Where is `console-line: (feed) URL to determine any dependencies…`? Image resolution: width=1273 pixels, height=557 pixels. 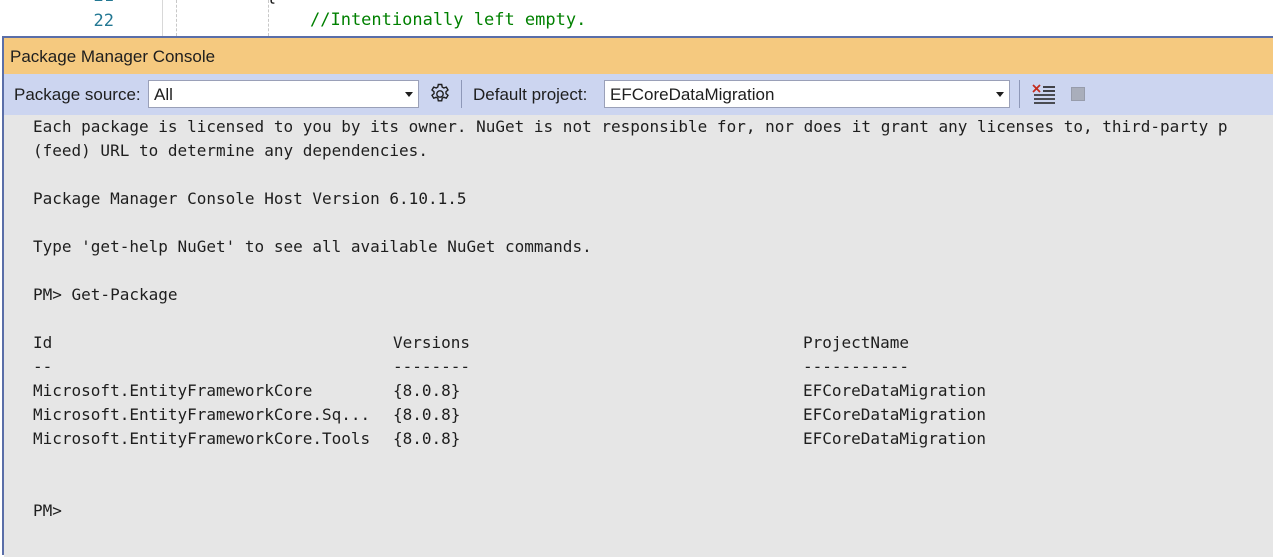
console-line: (feed) URL to determine any dependencies… is located at coordinates (230, 150).